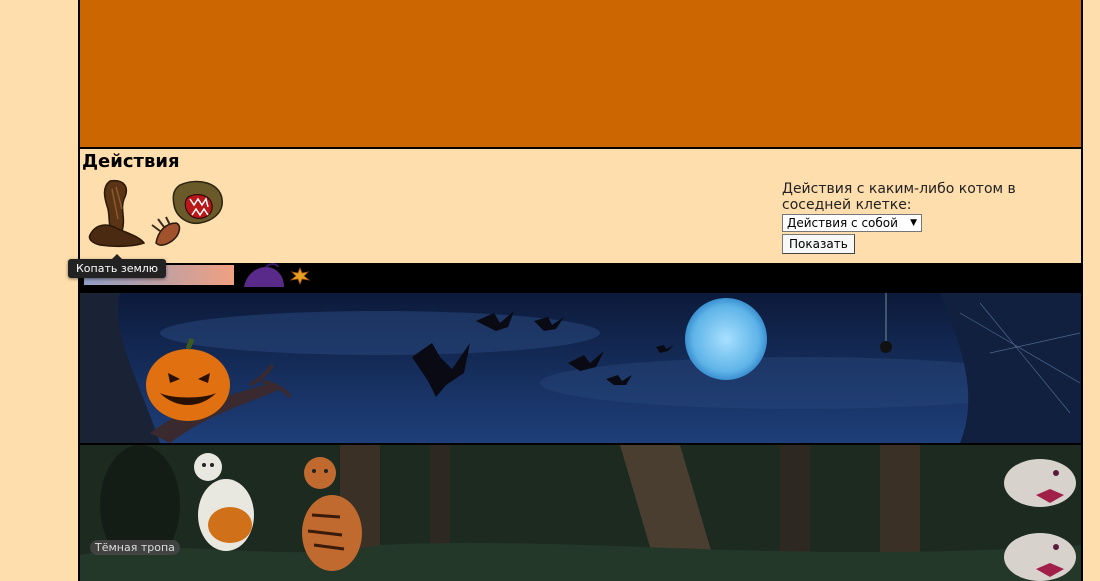  What do you see at coordinates (913, 223) in the screenshot?
I see `chevron-down-icon: ▼` at bounding box center [913, 223].